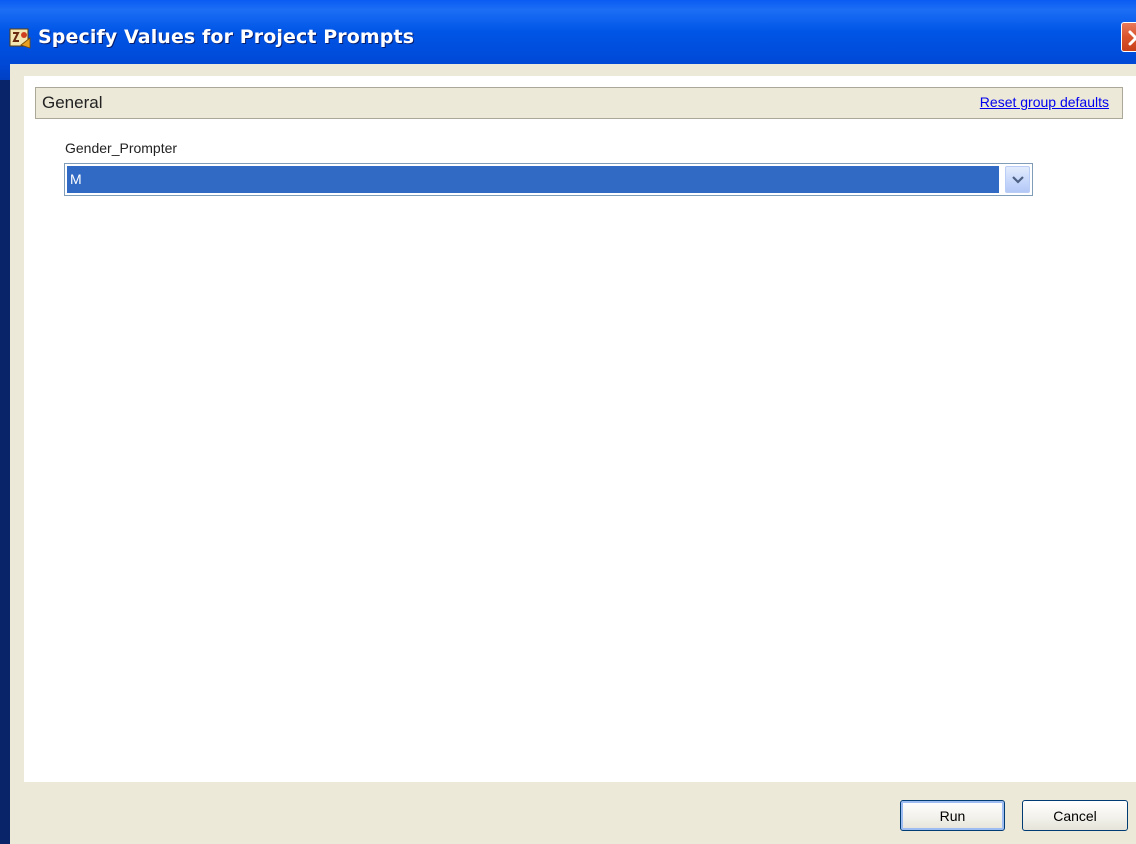 The height and width of the screenshot is (844, 1136). I want to click on close-icon, so click(1132, 38).